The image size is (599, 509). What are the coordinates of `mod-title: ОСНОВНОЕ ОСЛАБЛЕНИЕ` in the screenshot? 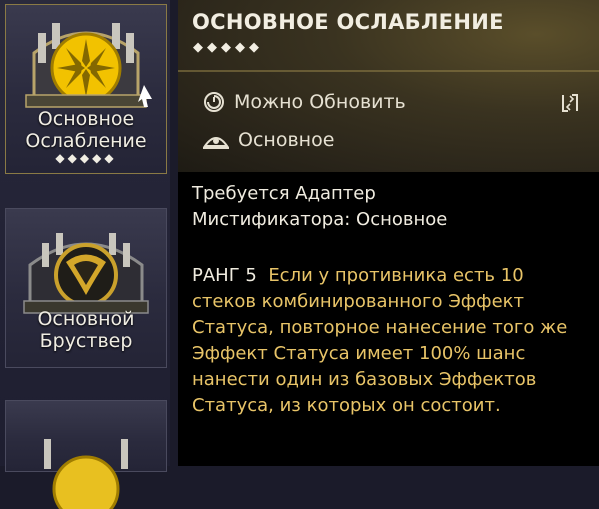 It's located at (348, 22).